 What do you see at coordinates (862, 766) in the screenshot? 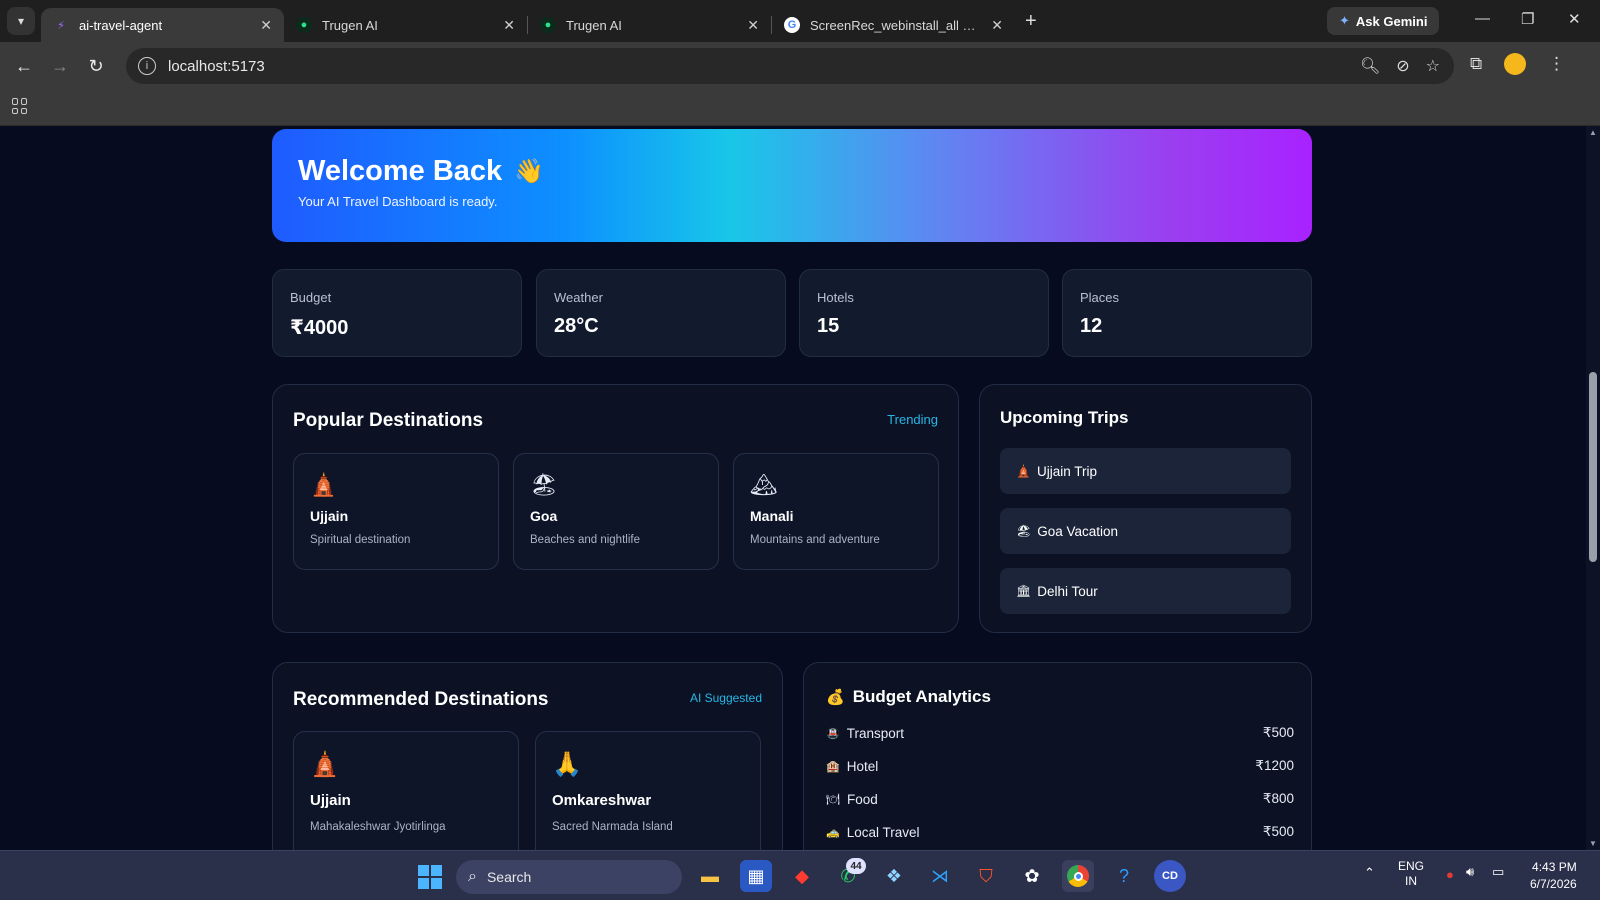
I see `budget-label: Hotel` at bounding box center [862, 766].